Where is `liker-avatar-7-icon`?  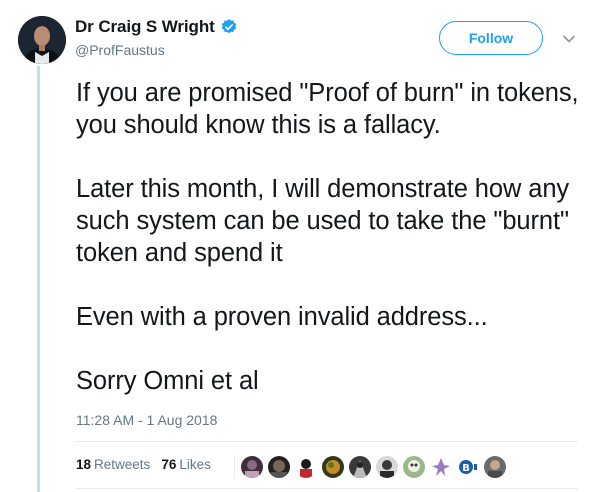 liker-avatar-7-icon is located at coordinates (414, 467).